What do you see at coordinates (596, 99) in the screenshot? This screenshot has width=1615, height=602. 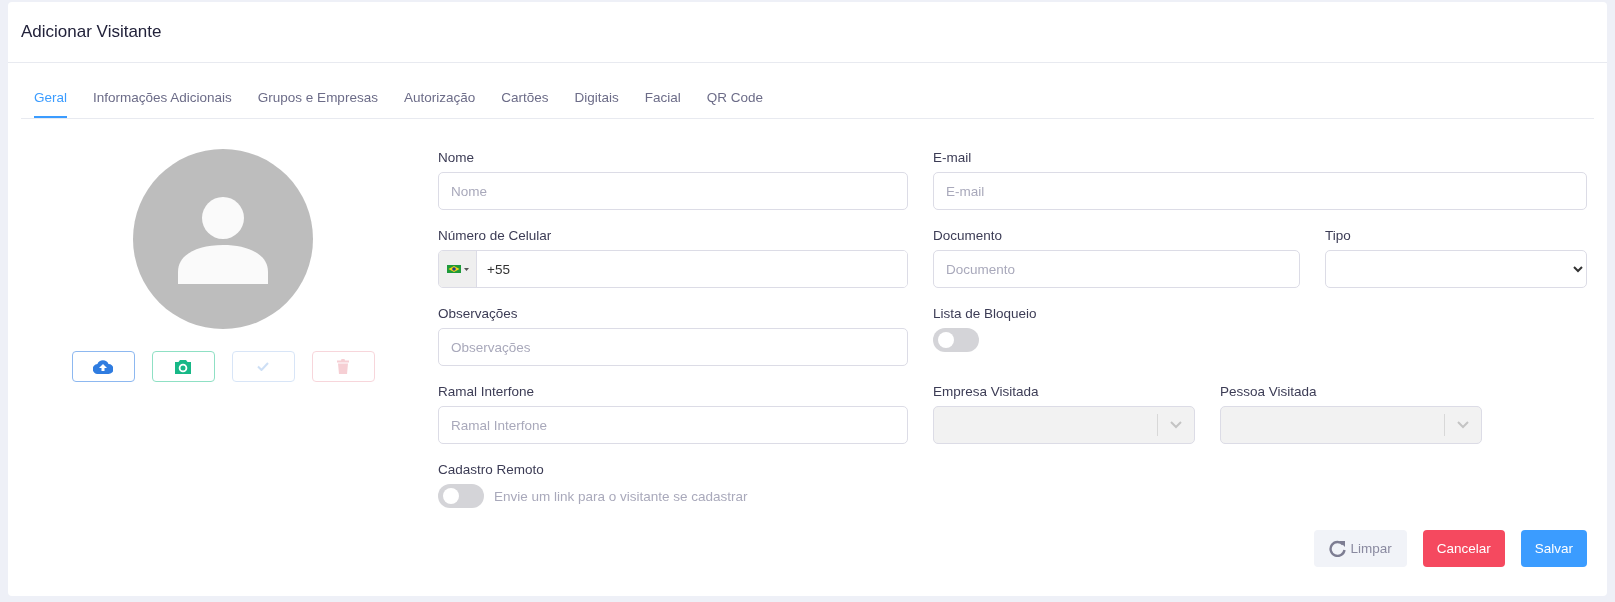 I see `tab: Digitais` at bounding box center [596, 99].